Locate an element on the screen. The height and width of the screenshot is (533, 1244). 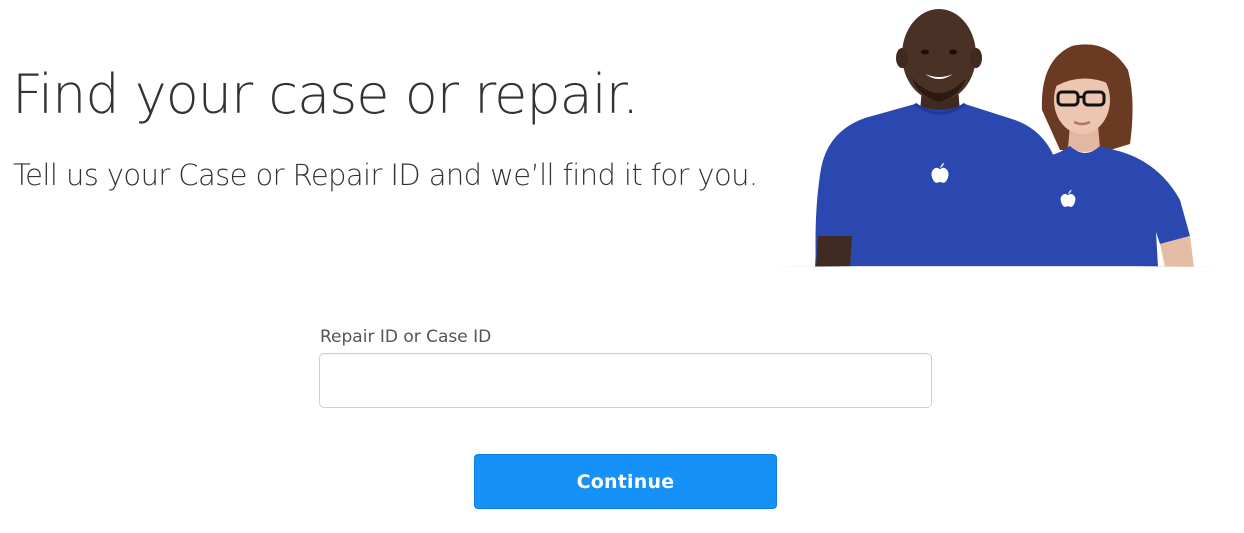
repair-id-label: Repair ID or Case ID is located at coordinates (406, 337).